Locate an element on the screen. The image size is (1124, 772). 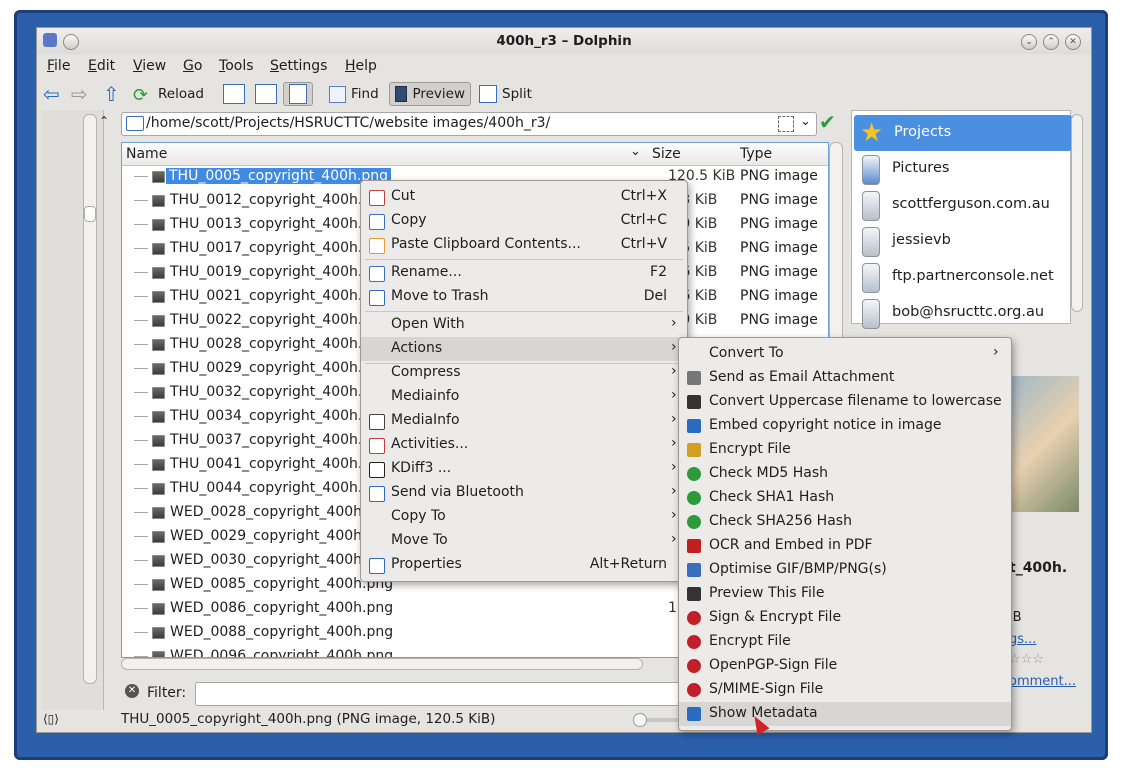
action-item: Convert To › is located at coordinates (845, 354).